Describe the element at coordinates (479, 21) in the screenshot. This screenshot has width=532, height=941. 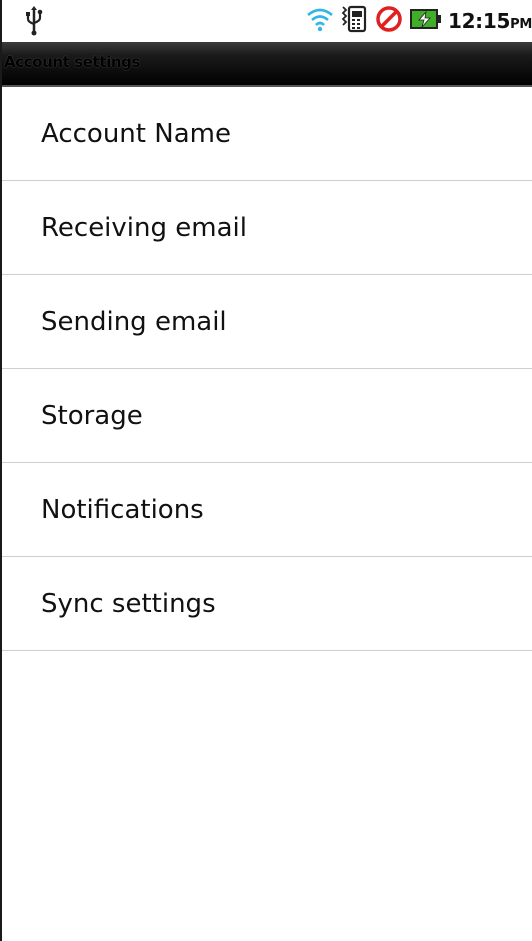
I see `clock-time: 12:15` at that location.